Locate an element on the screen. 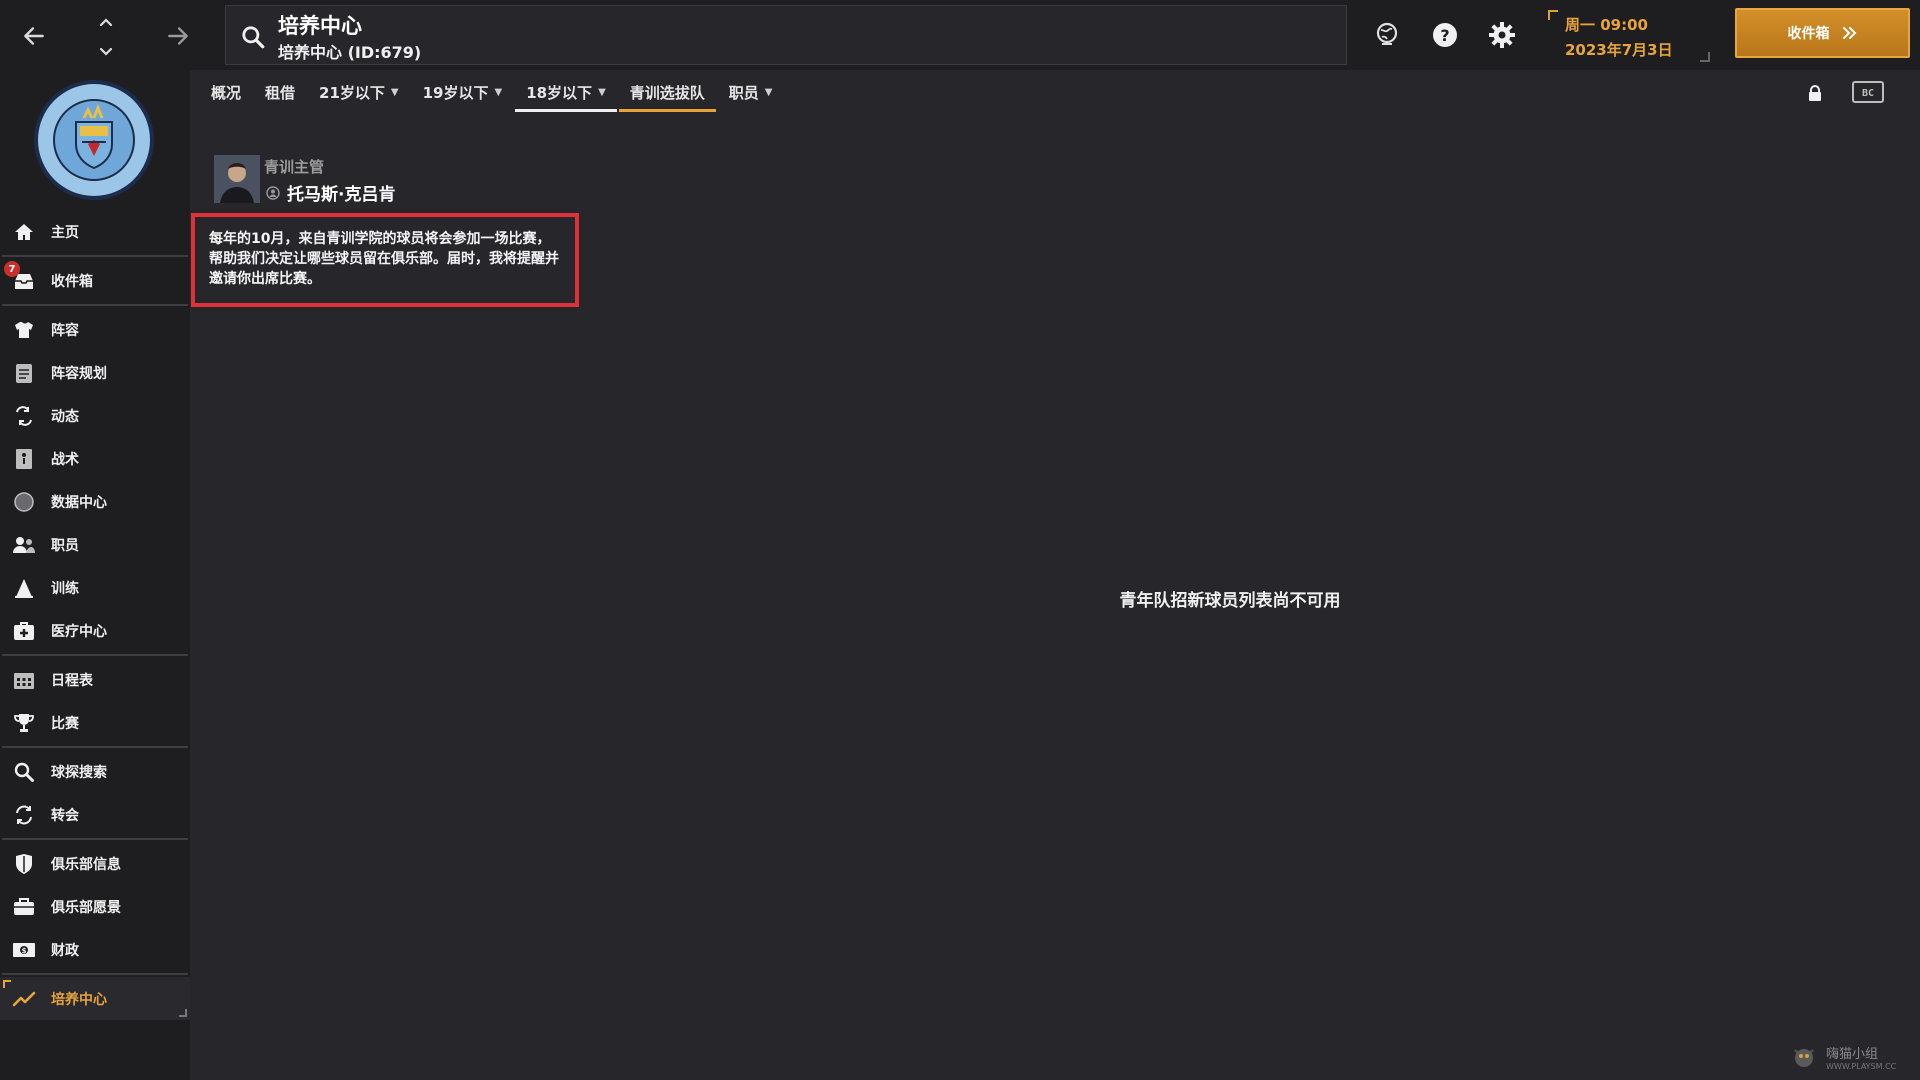  medical-icon is located at coordinates (24, 631).